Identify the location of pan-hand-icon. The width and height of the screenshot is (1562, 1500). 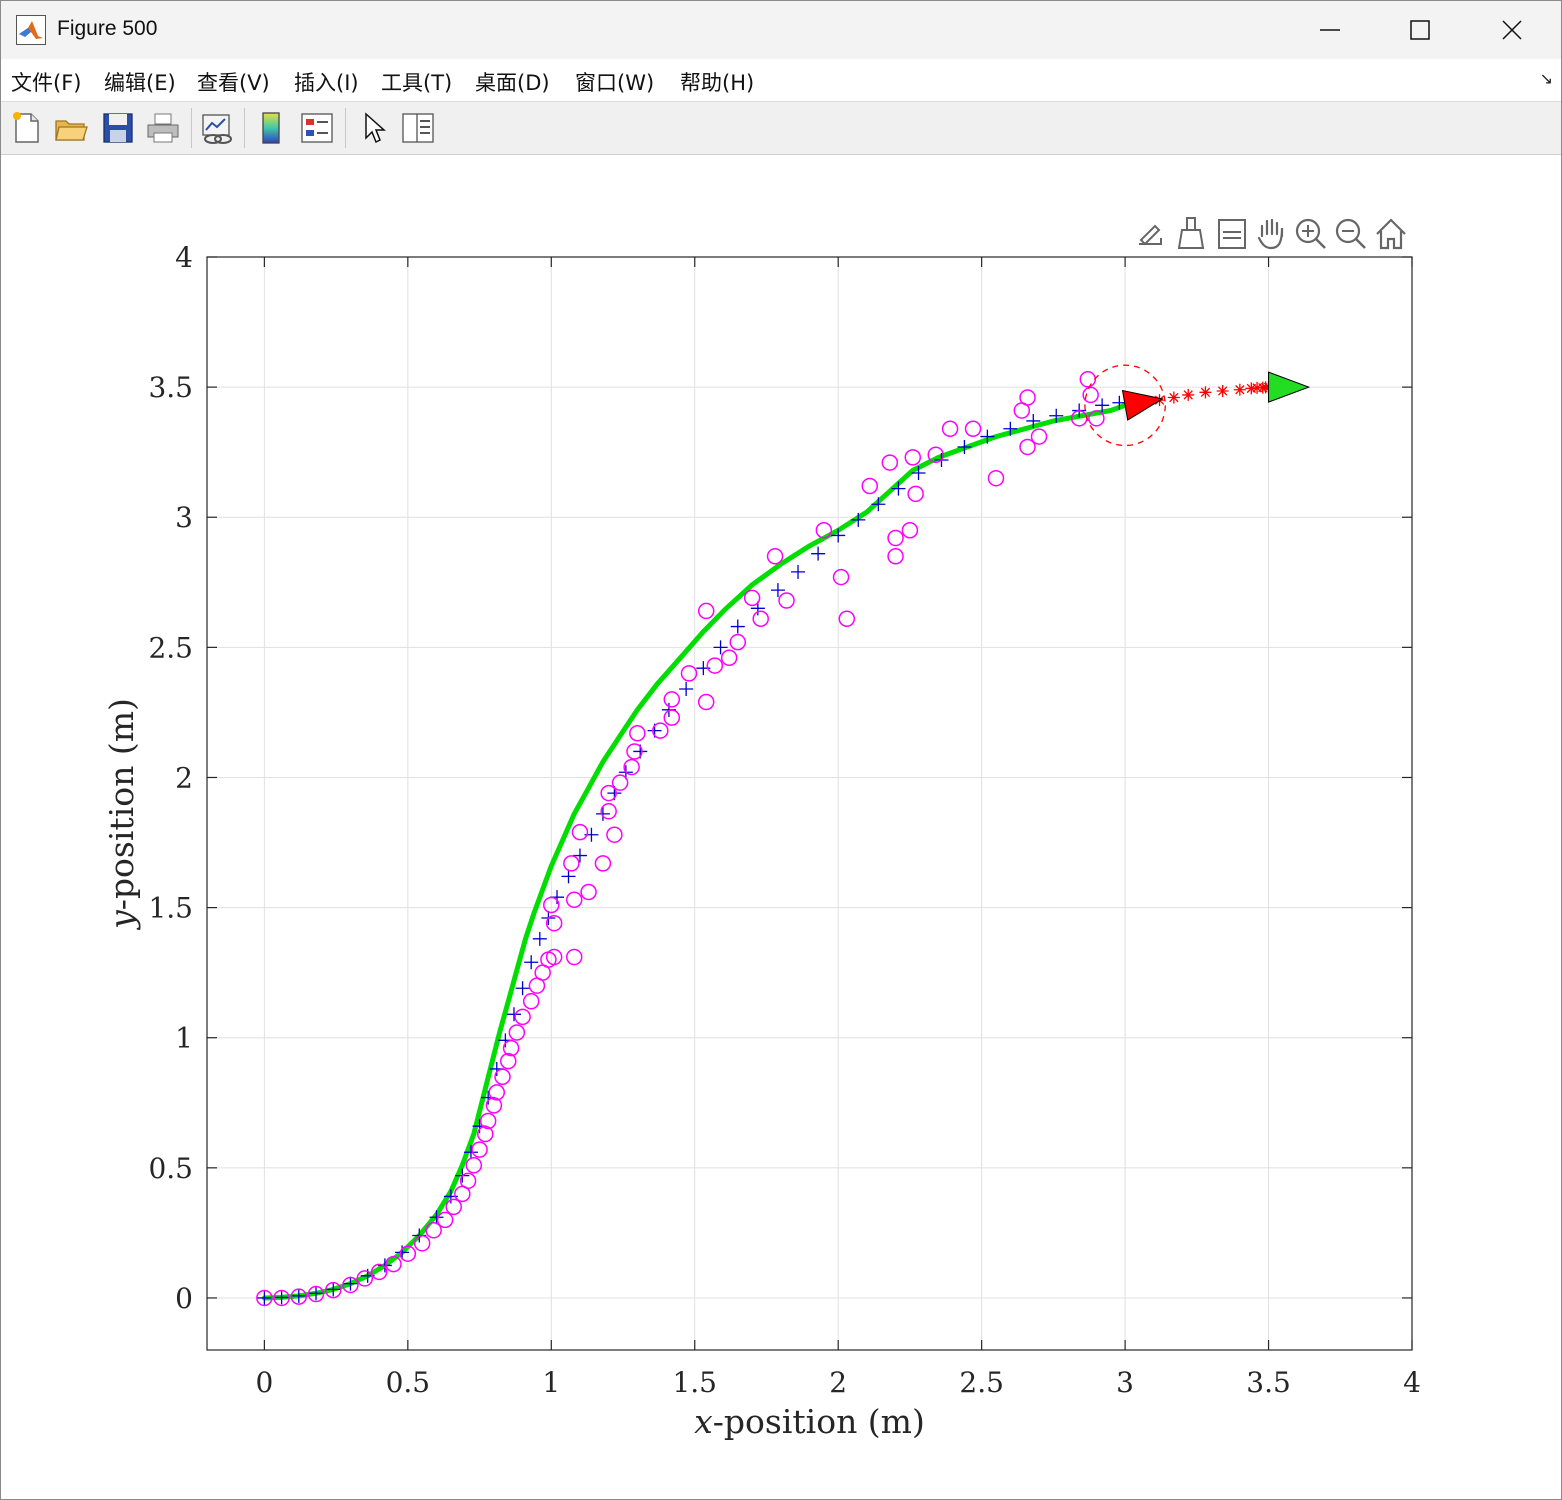
(1271, 234).